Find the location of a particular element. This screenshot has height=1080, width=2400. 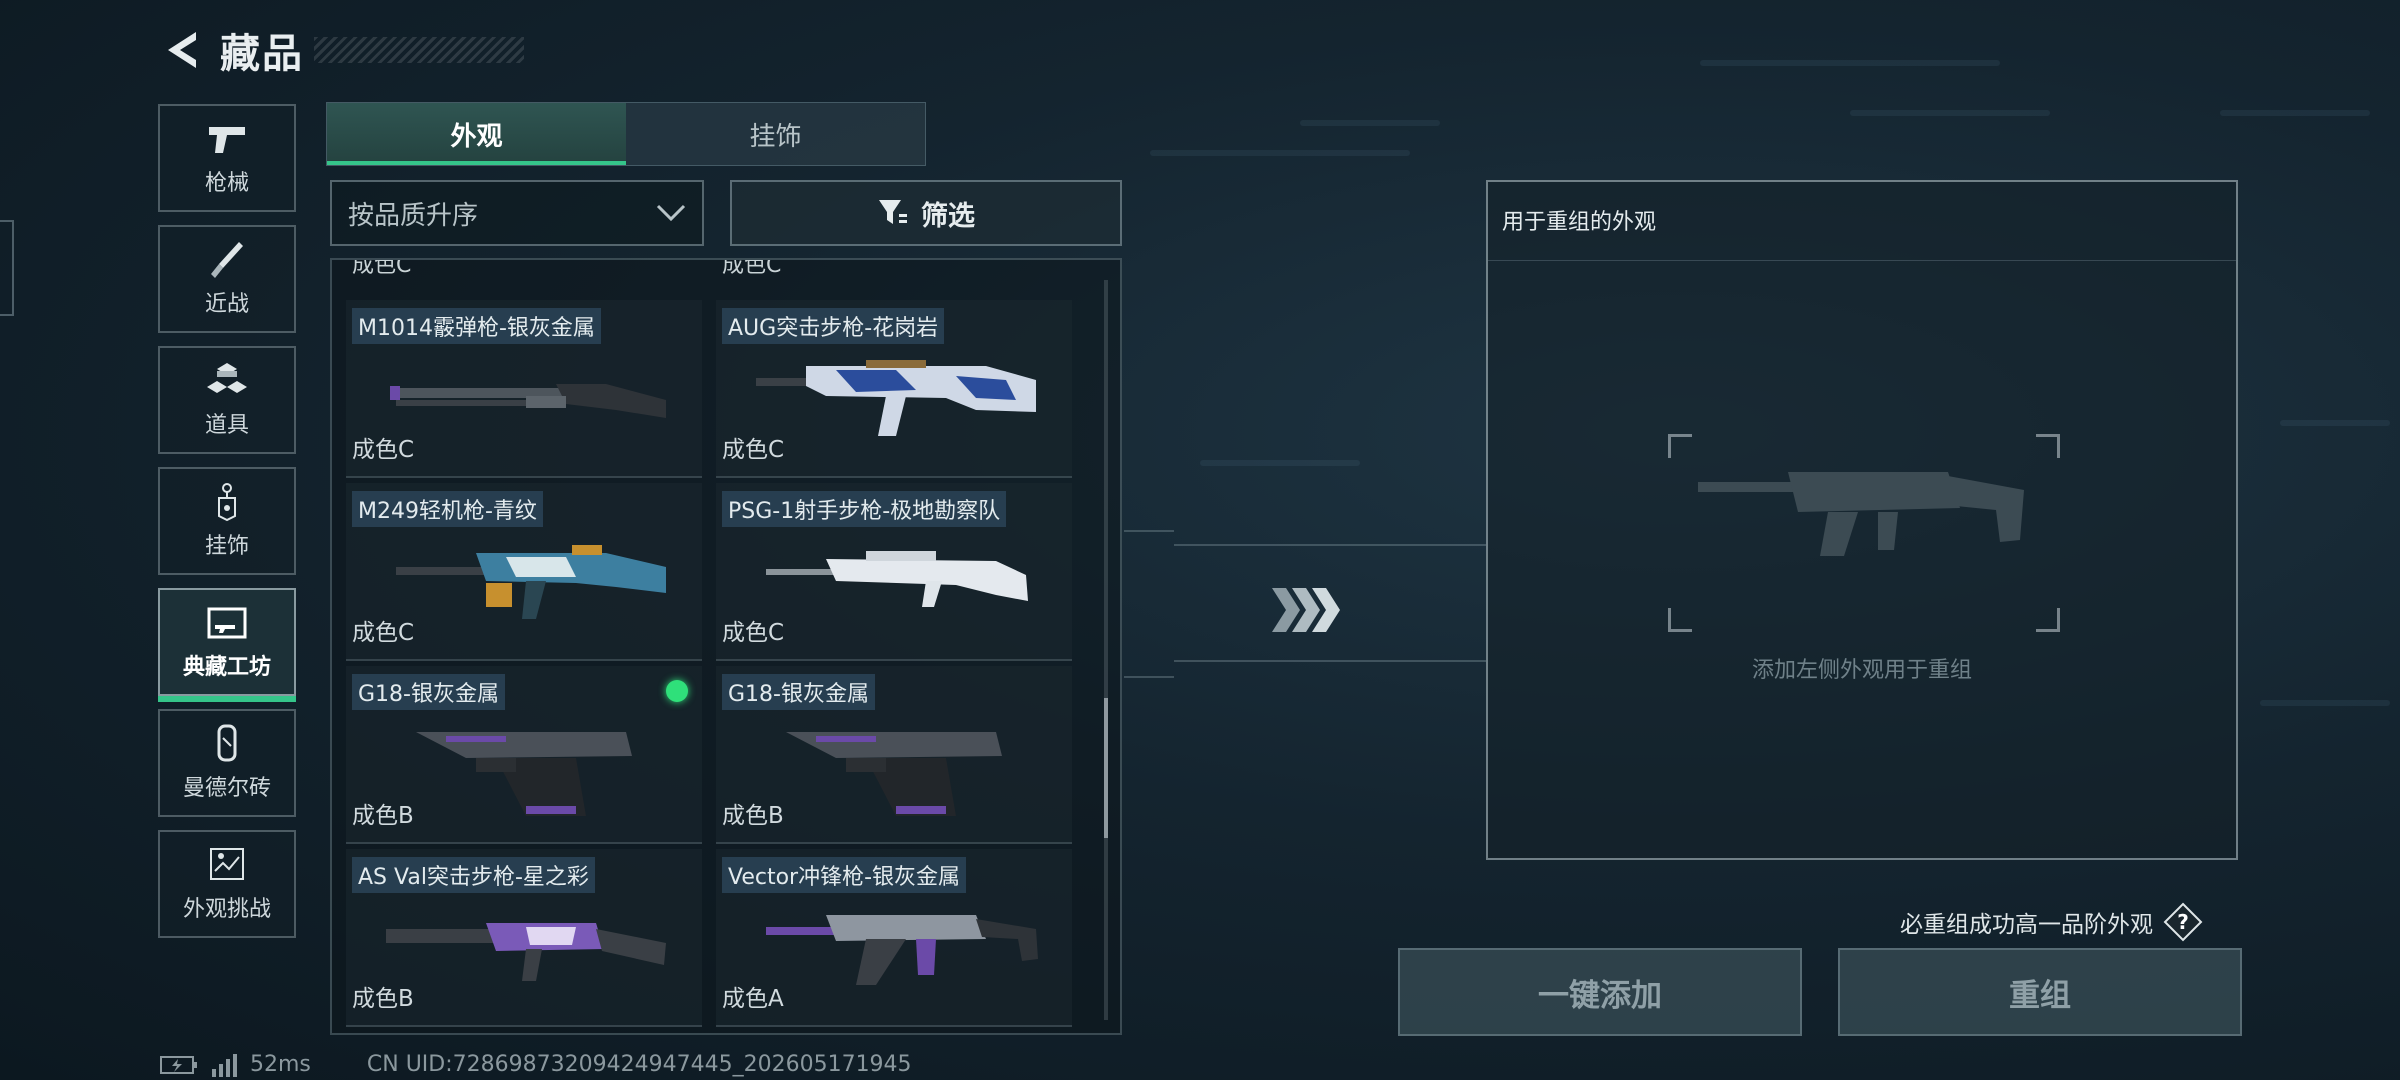

sidebar-item-label: 典藏工坊 is located at coordinates (226, 667).